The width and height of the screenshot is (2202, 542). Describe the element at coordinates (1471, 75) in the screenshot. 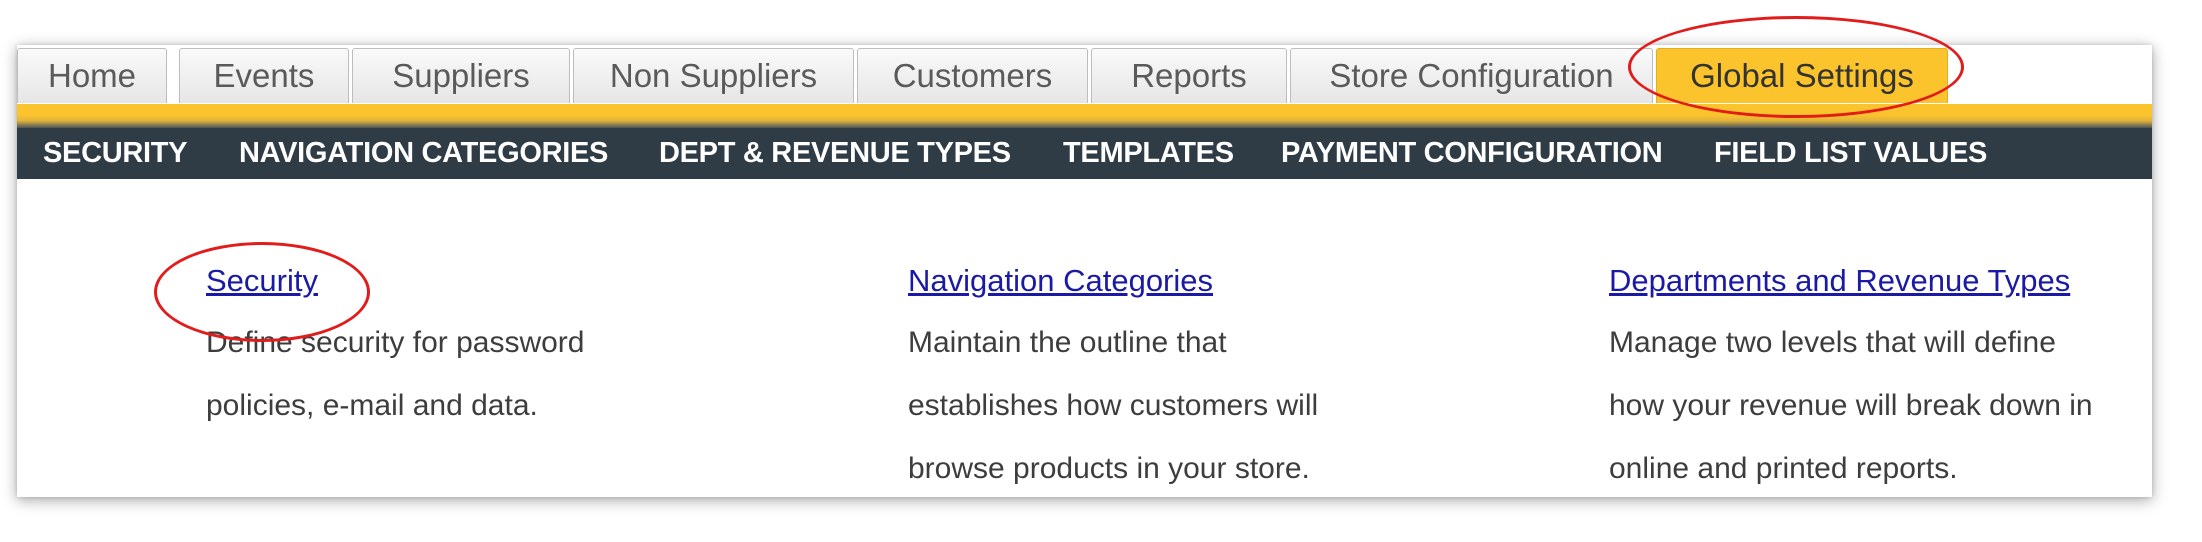

I see `tab-store-configuration: Store Configuration` at that location.